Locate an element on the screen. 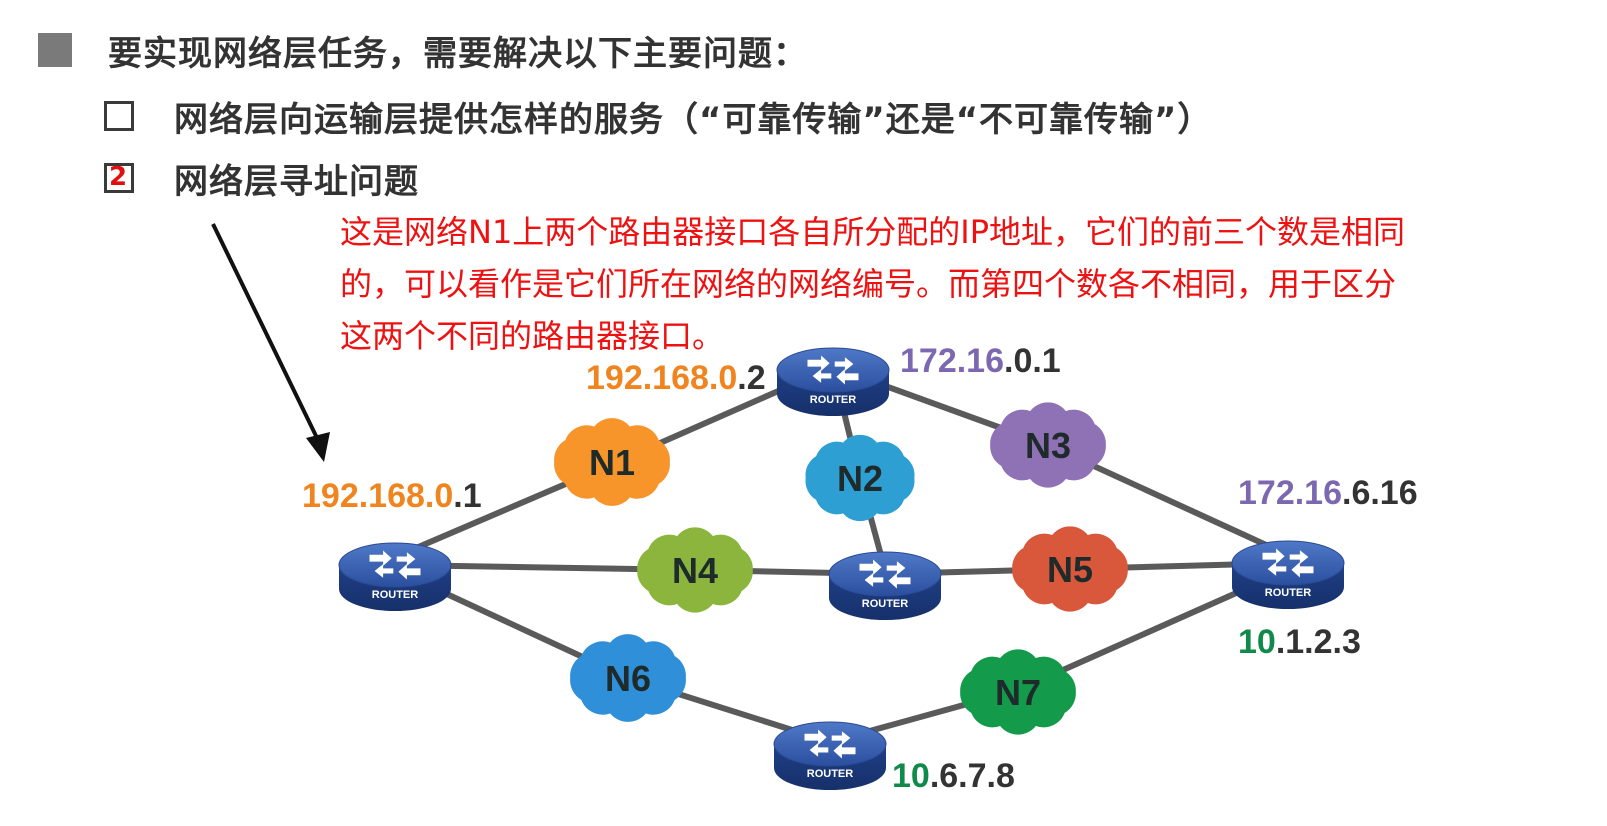 The height and width of the screenshot is (826, 1607). cloud-n5: N5 is located at coordinates (1070, 569).